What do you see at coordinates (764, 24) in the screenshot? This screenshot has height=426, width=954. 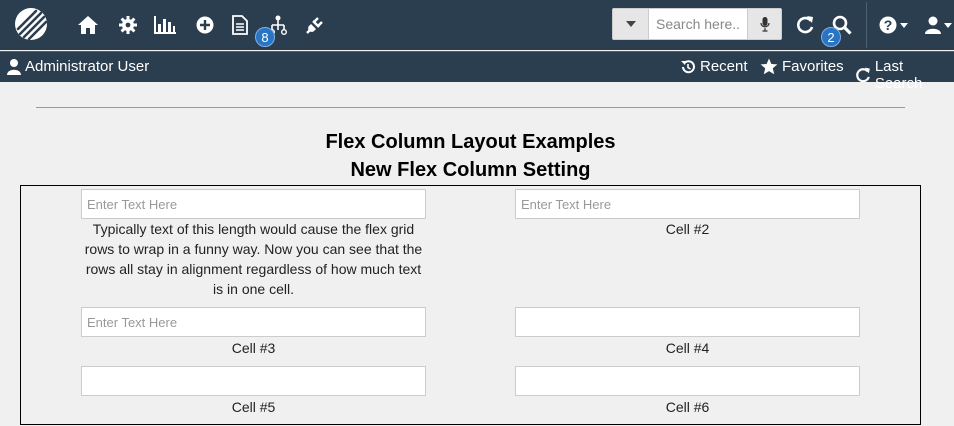 I see `microphone-icon` at bounding box center [764, 24].